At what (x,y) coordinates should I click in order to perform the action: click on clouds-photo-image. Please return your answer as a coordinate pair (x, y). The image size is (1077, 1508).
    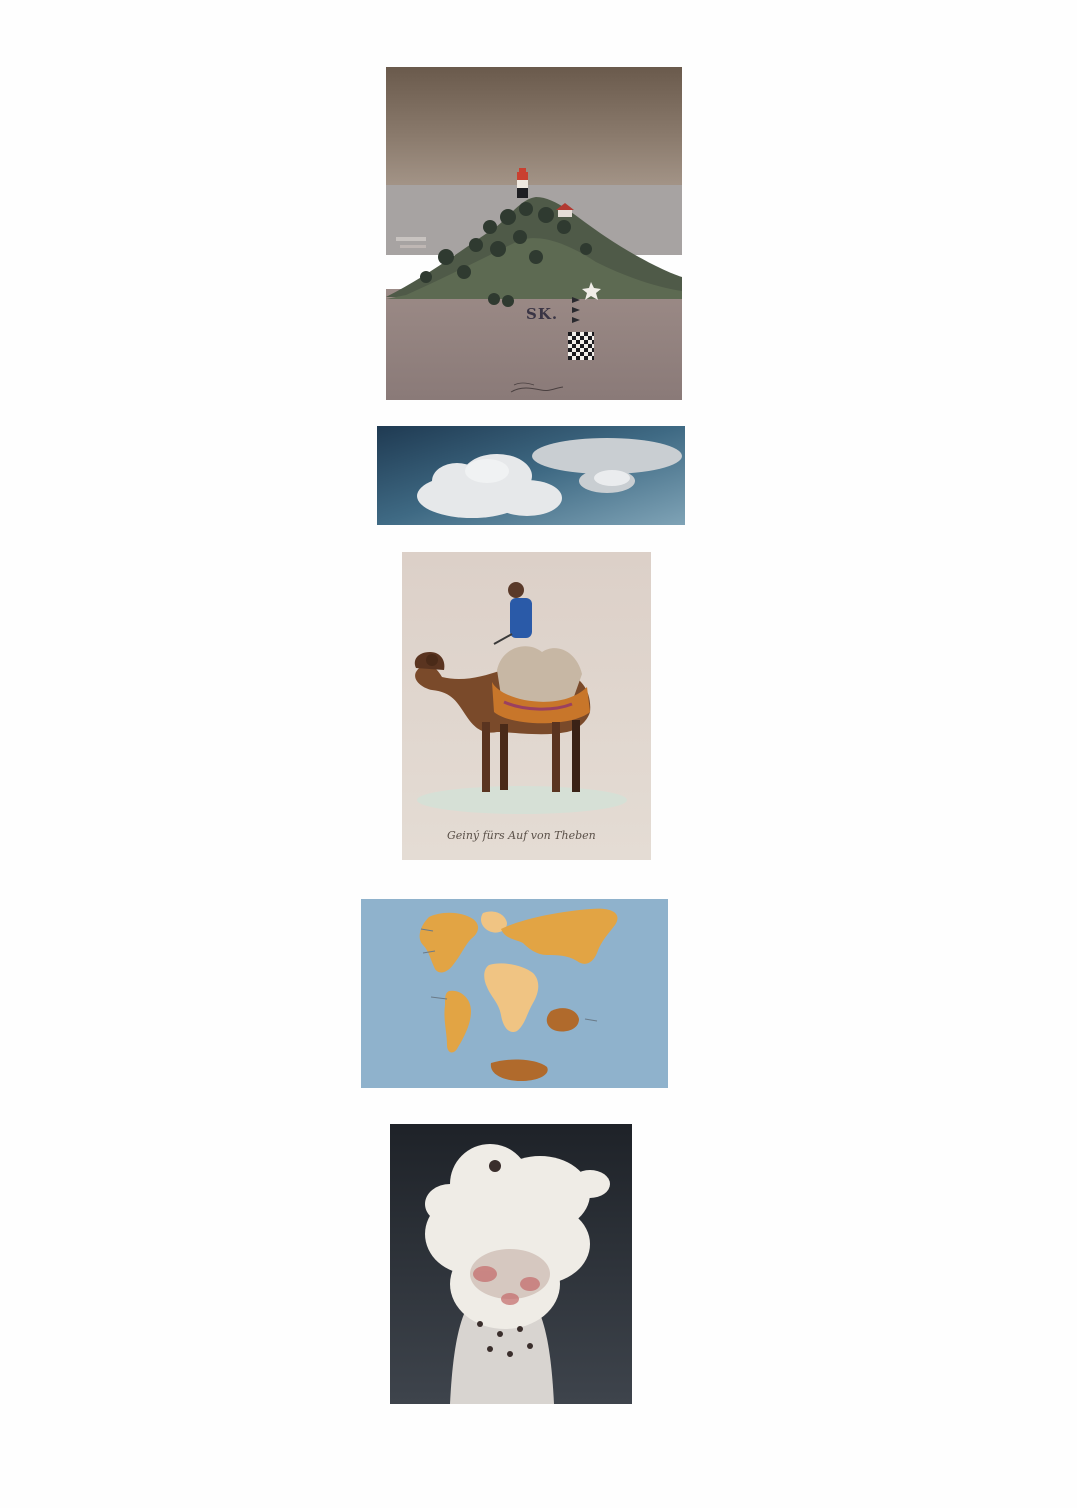
    Looking at the image, I should click on (531, 475).